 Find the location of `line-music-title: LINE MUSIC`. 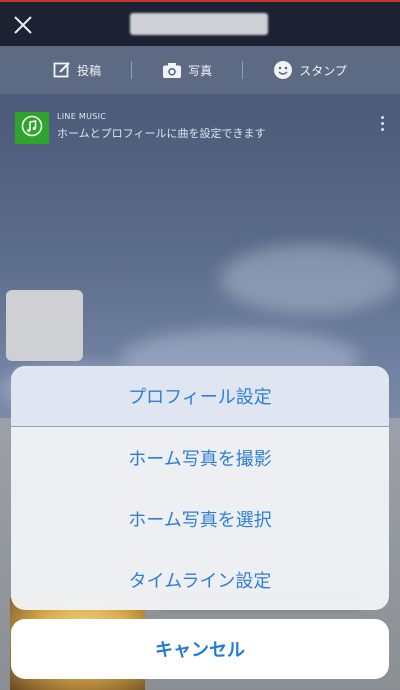

line-music-title: LINE MUSIC is located at coordinates (82, 116).